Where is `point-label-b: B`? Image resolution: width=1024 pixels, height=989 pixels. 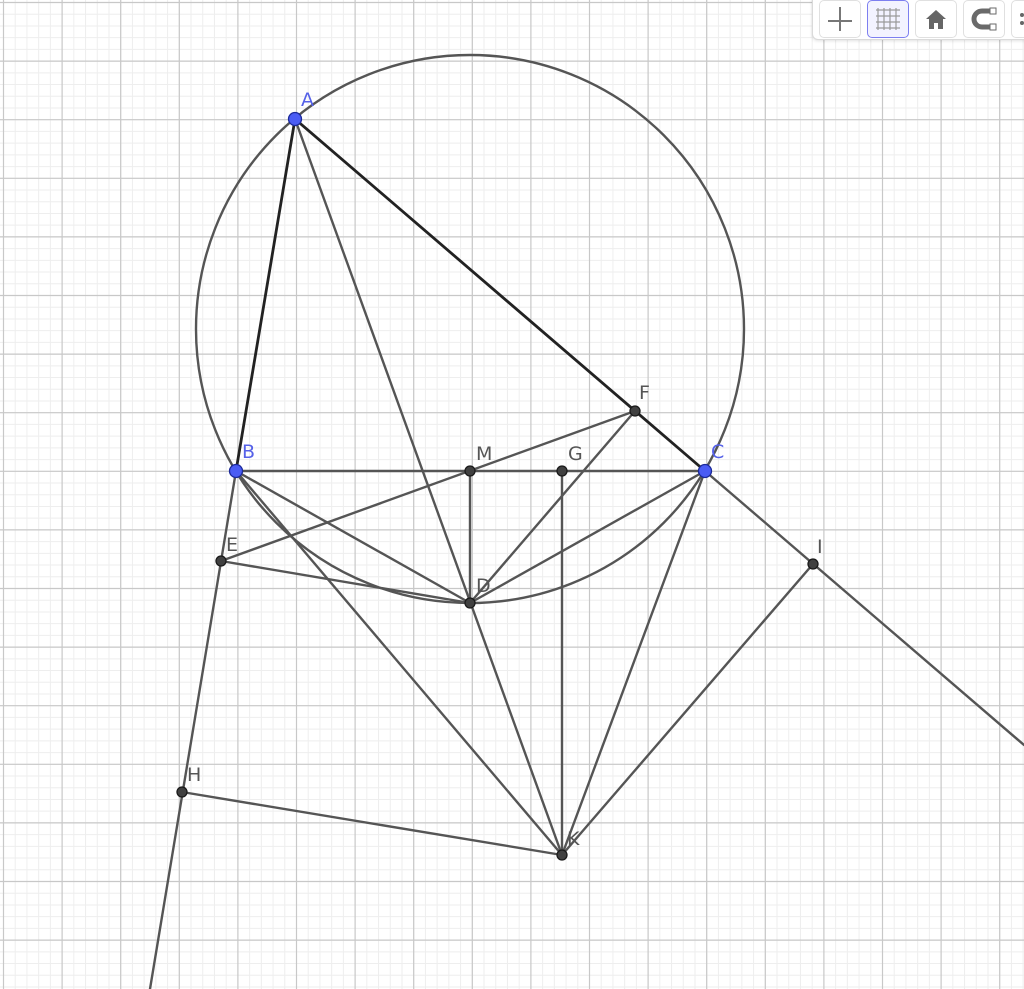
point-label-b: B is located at coordinates (248, 452).